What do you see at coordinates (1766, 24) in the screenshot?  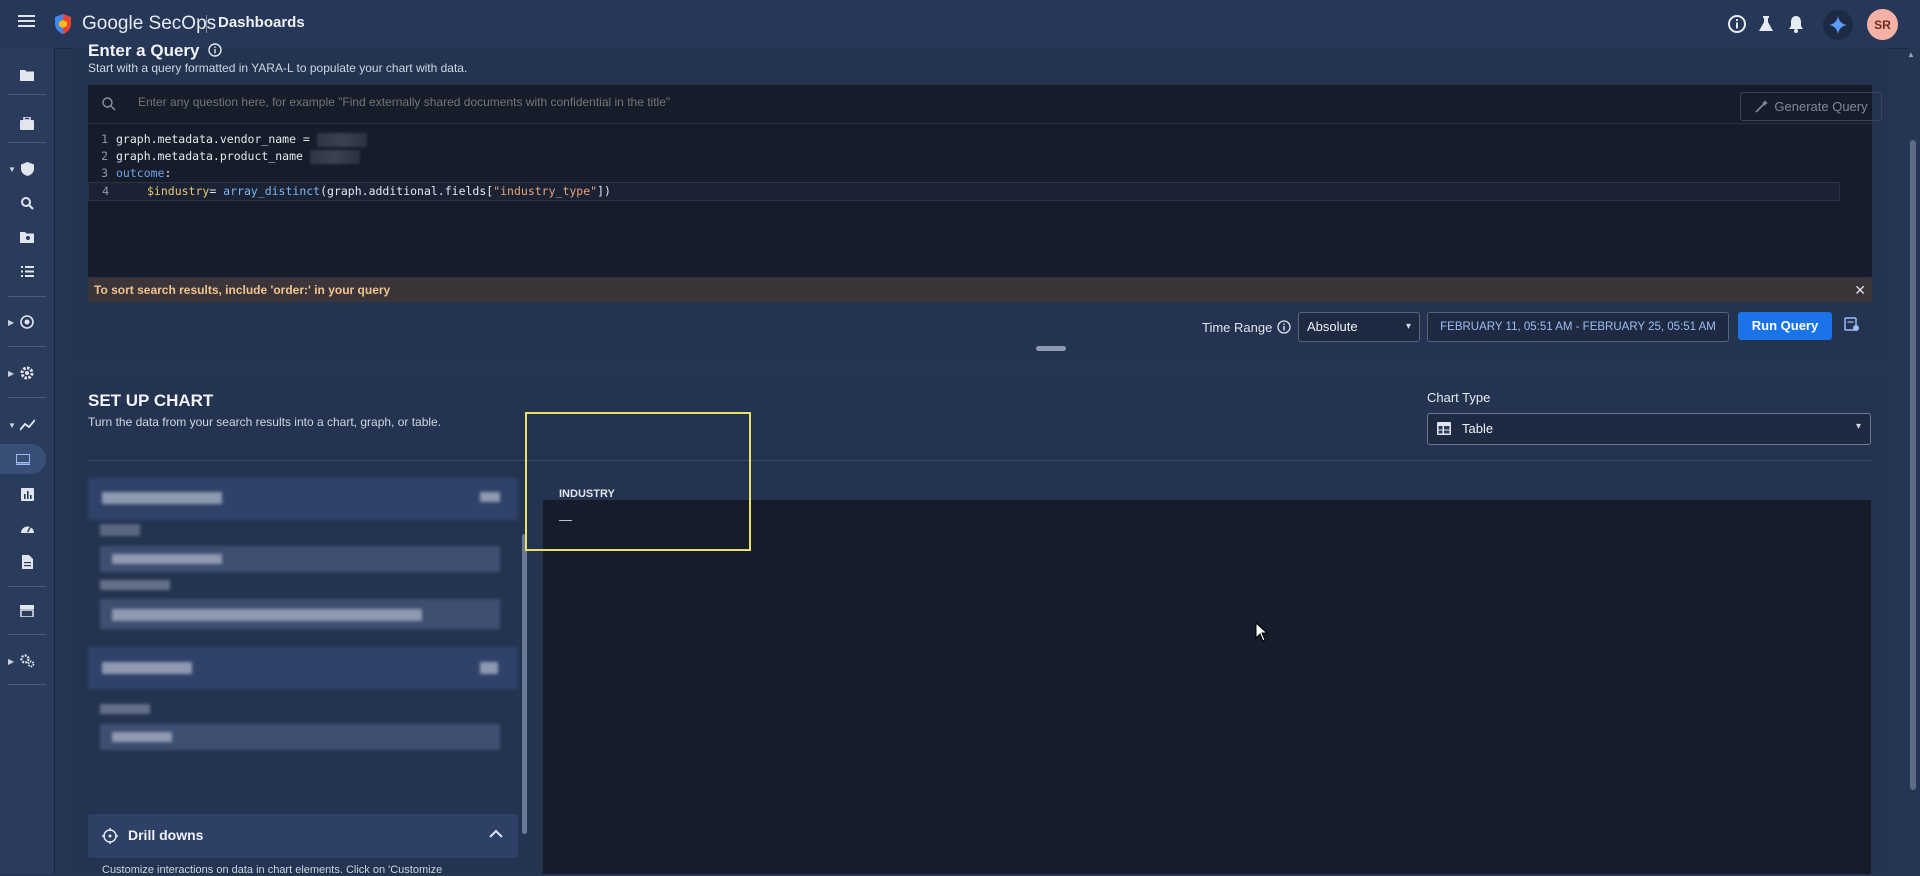 I see `lab-flask-icon` at bounding box center [1766, 24].